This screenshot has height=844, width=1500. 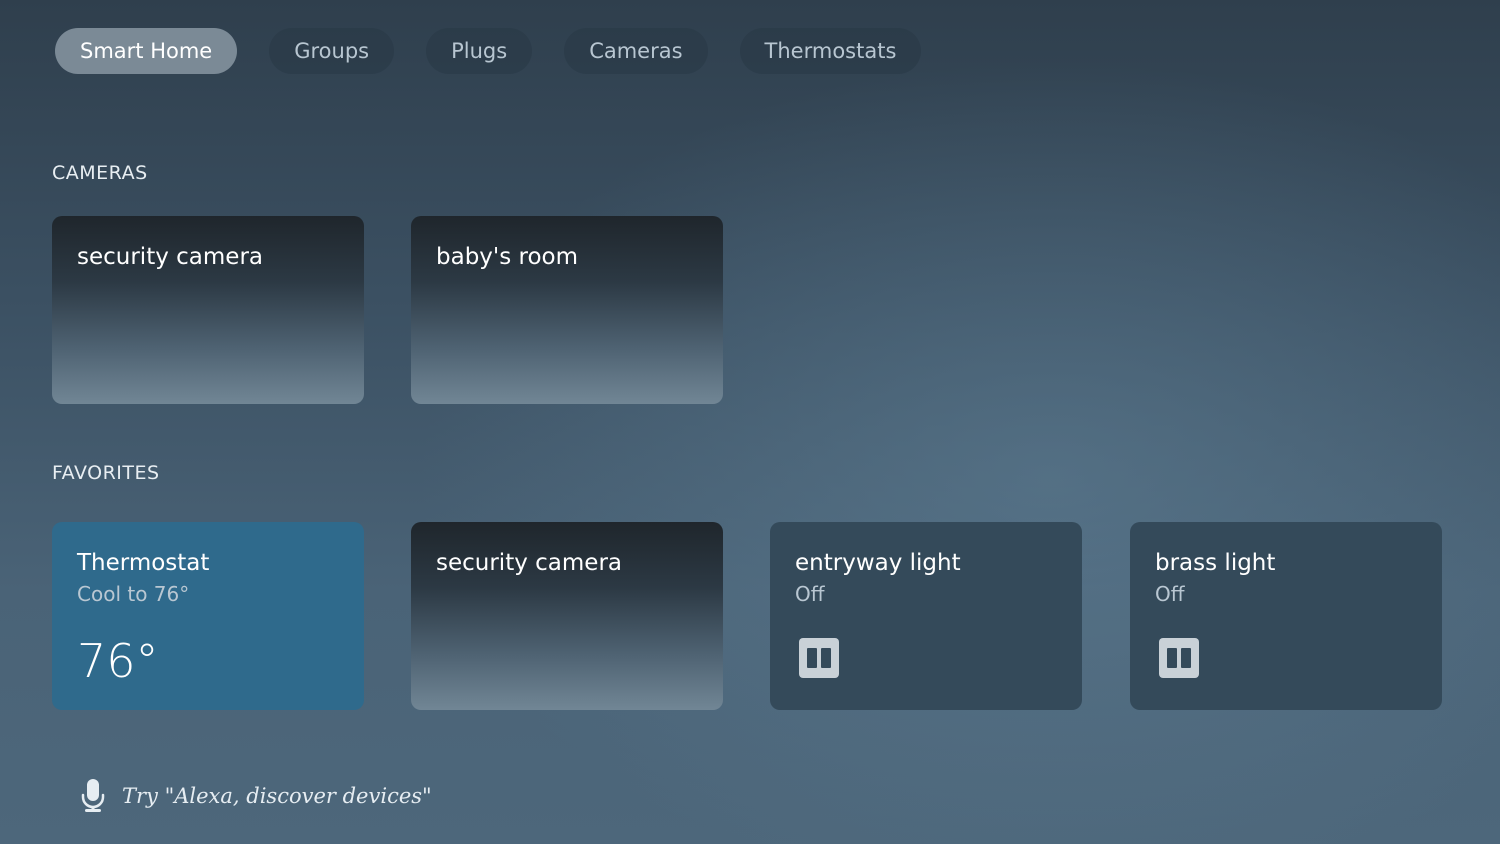 I want to click on microphone-icon, so click(x=93, y=795).